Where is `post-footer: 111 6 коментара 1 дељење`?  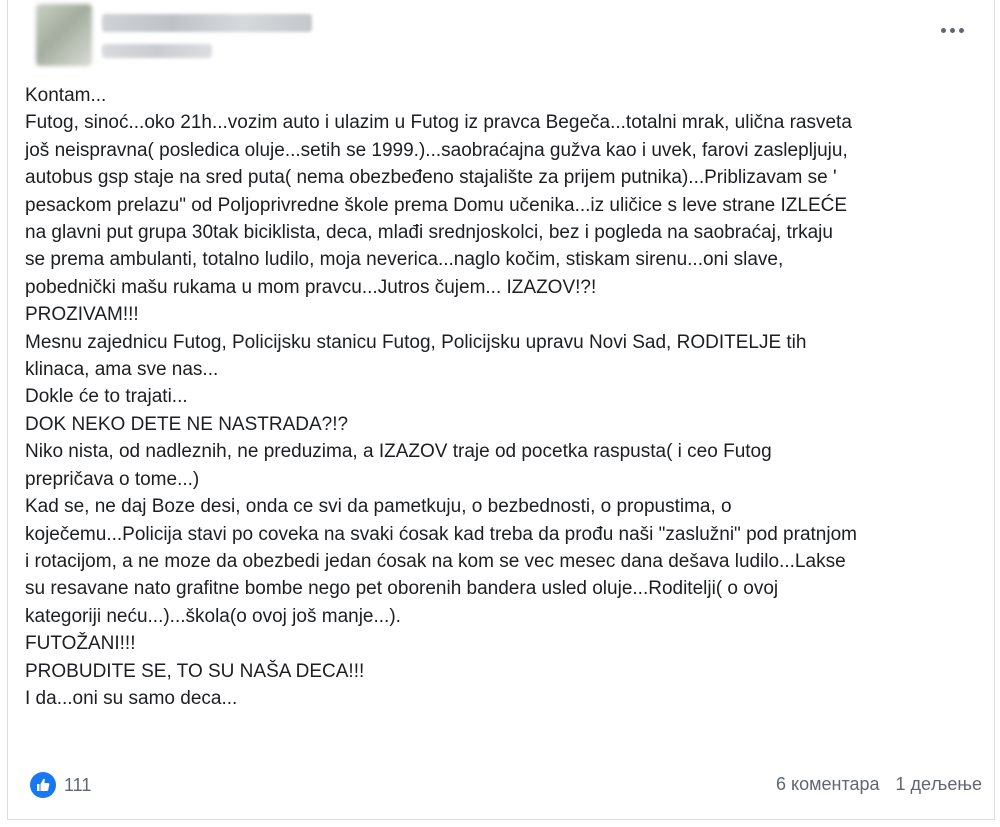 post-footer: 111 6 коментара 1 дељење is located at coordinates (506, 786).